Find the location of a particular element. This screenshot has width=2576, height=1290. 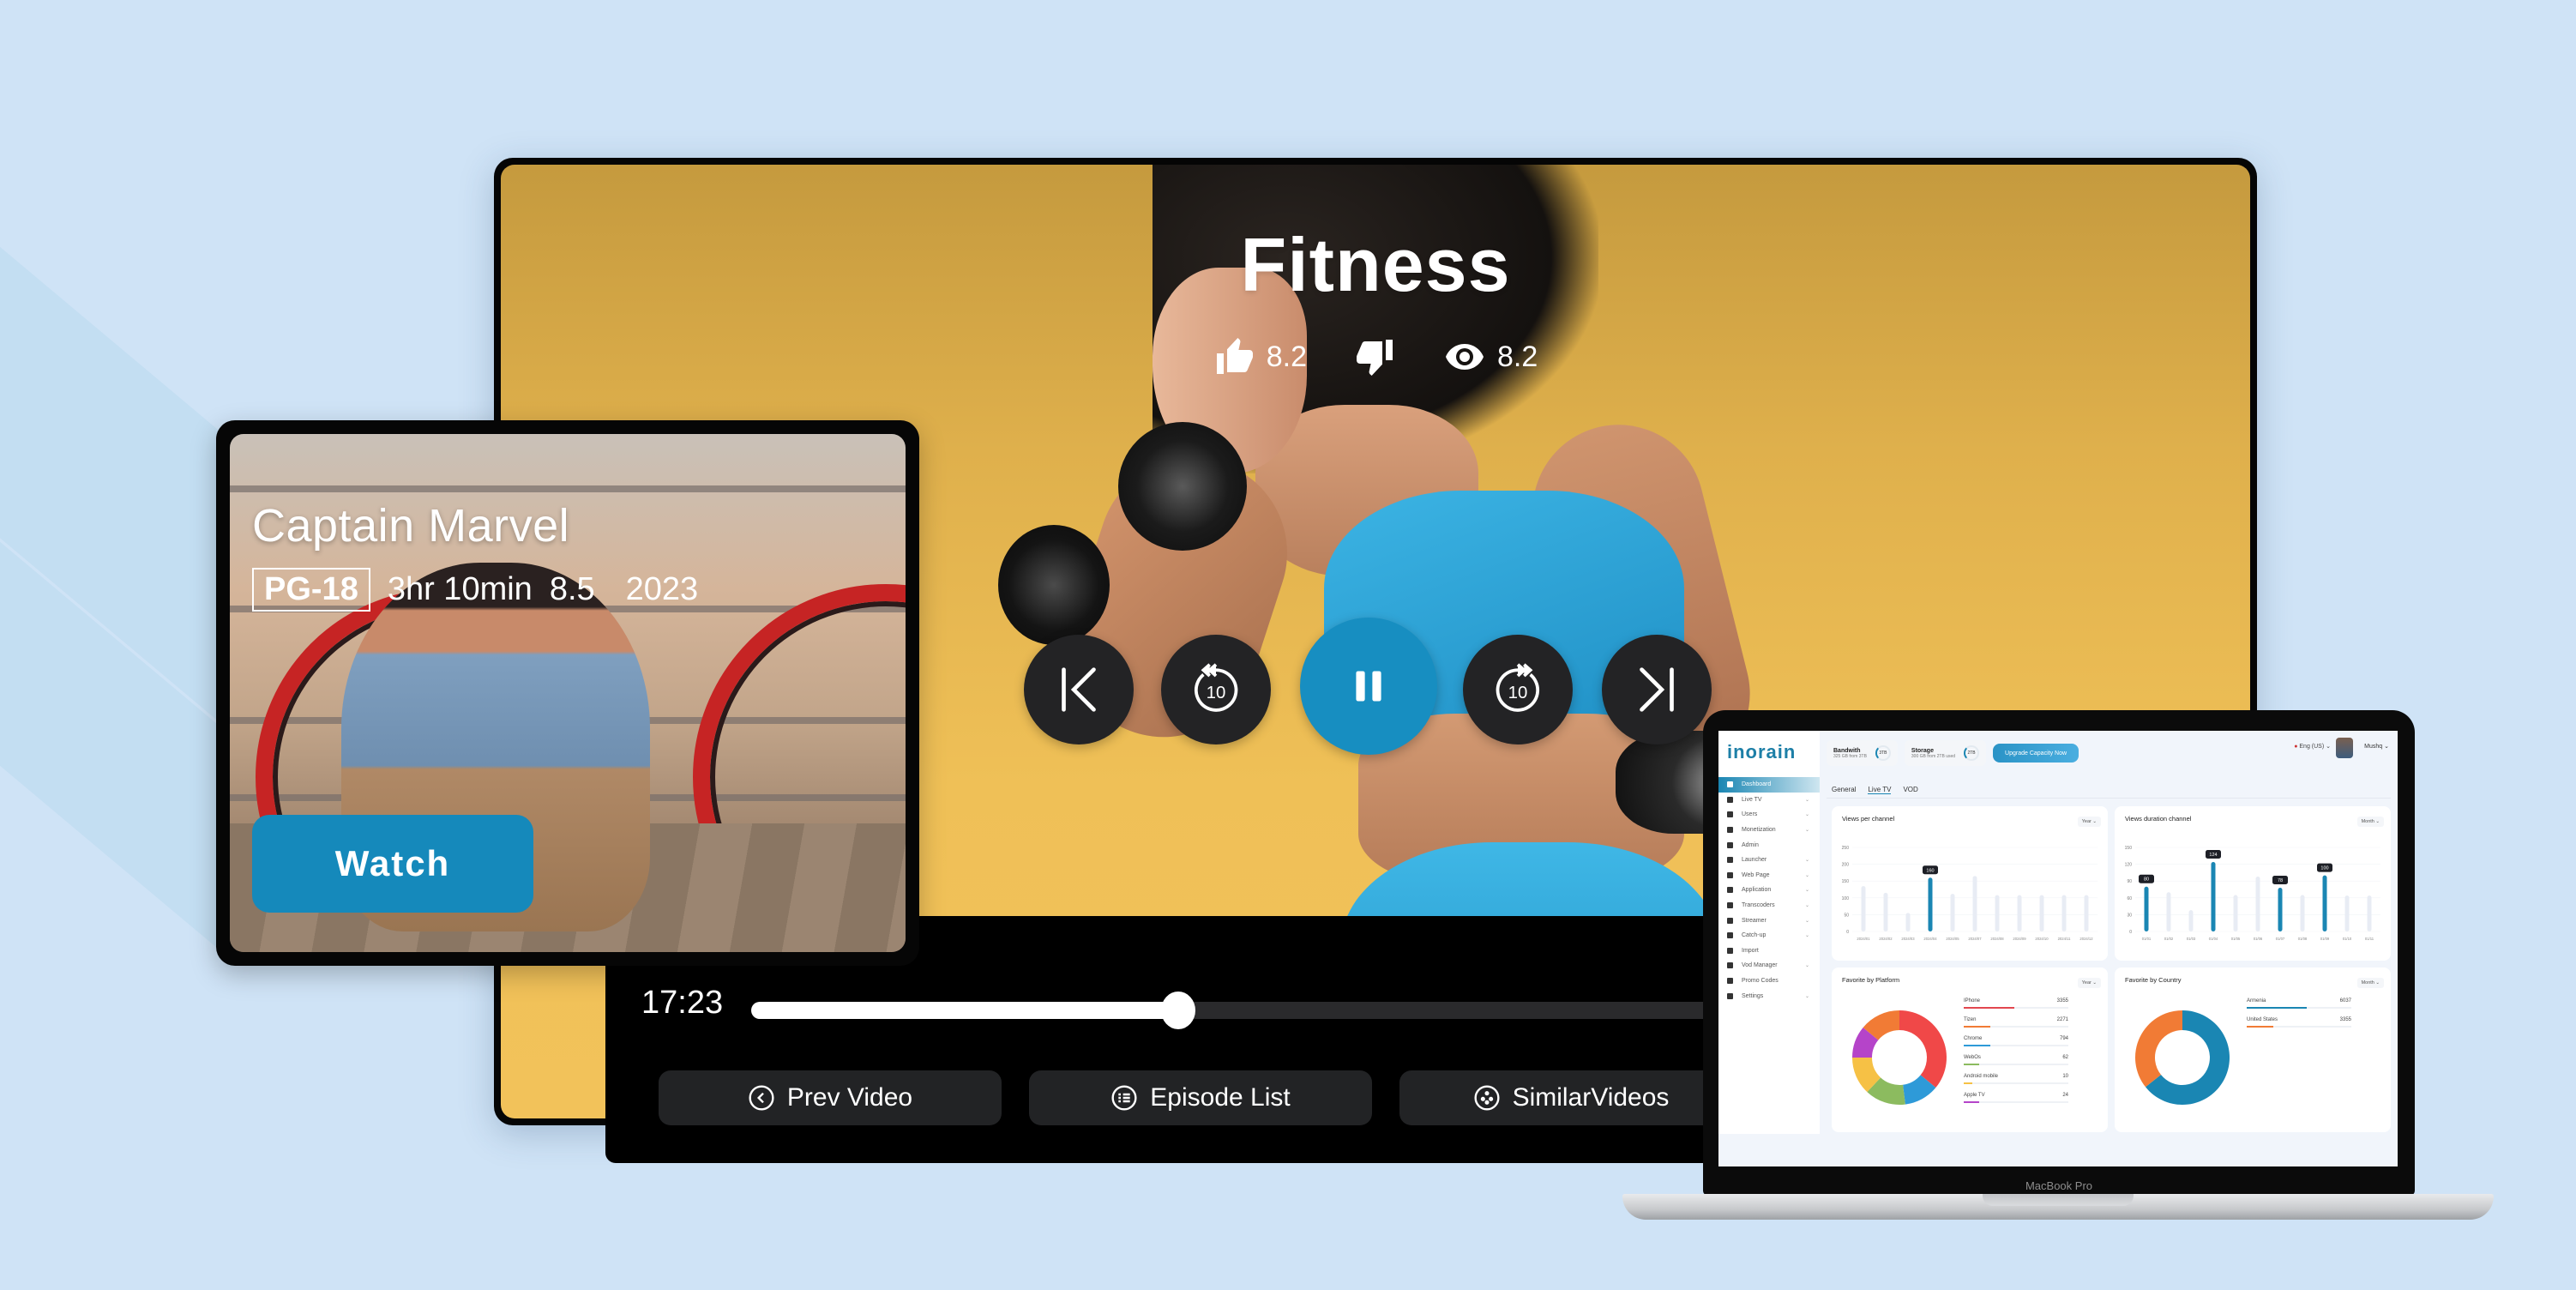

language-selector: ● Eng (US) ⌄ is located at coordinates (2312, 746).